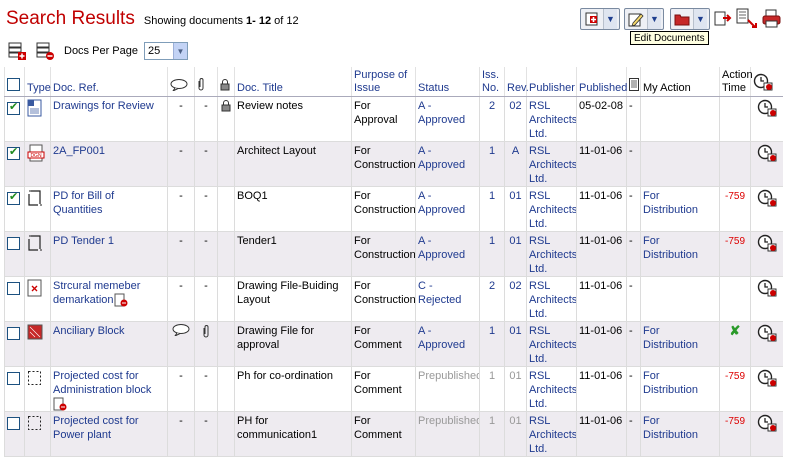 The image size is (785, 463). What do you see at coordinates (601, 299) in the screenshot?
I see `published-cell: 11-01-06` at bounding box center [601, 299].